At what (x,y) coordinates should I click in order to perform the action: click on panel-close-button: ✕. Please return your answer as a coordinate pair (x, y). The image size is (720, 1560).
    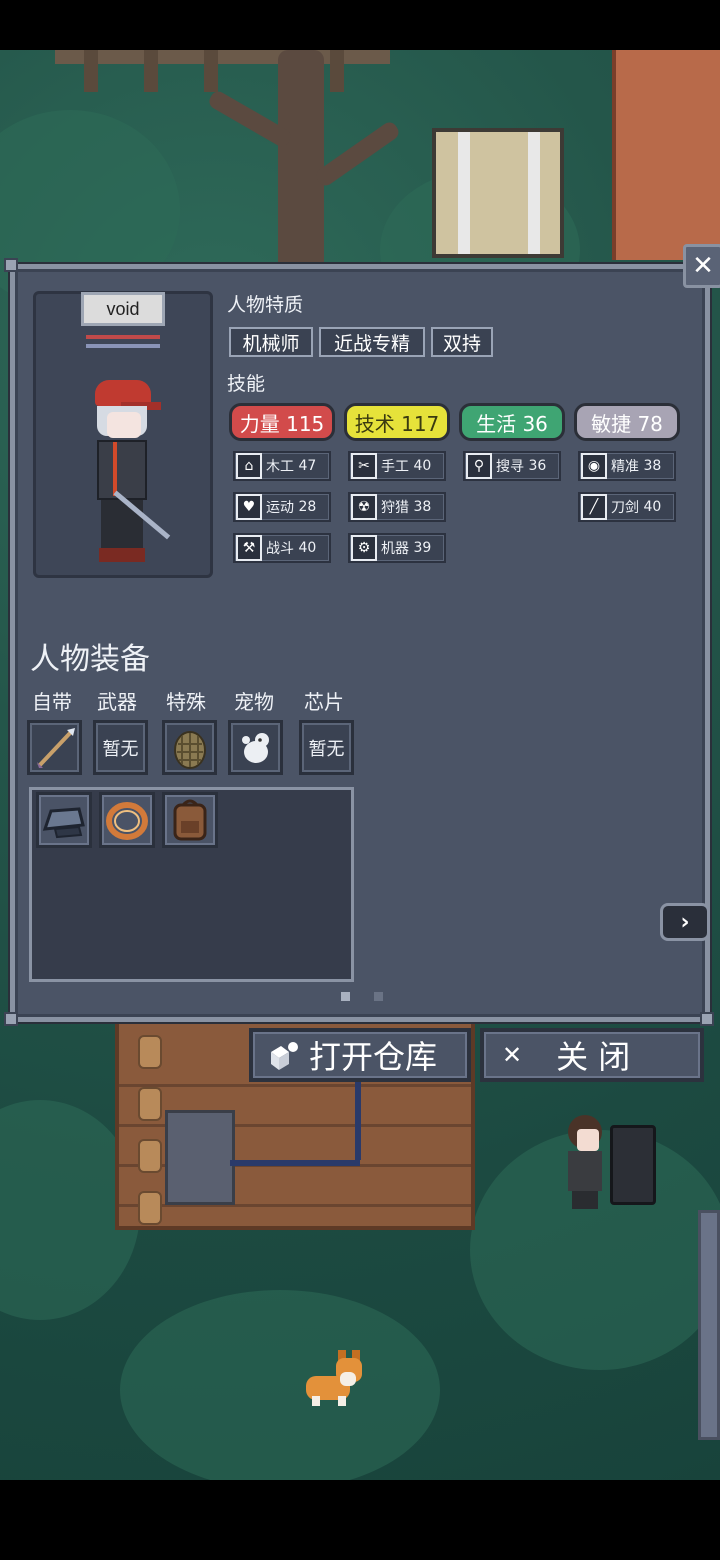
    Looking at the image, I should click on (701, 266).